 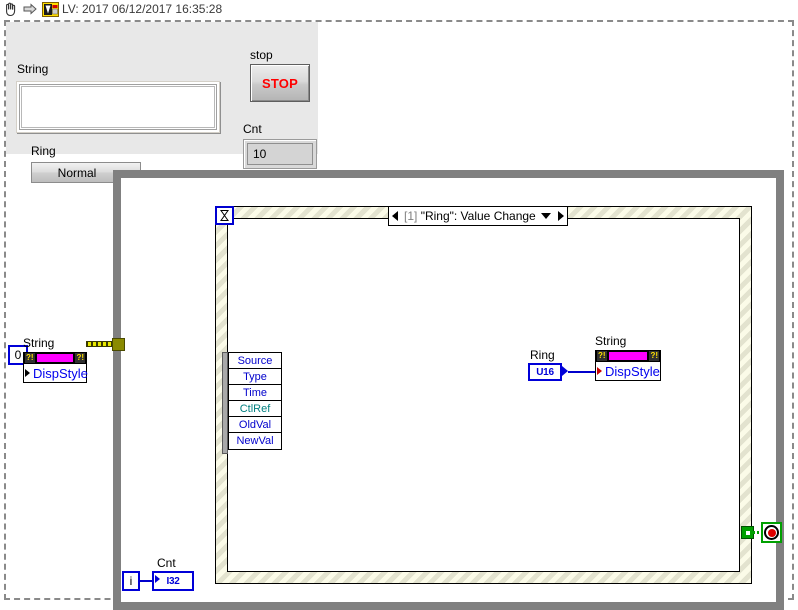 What do you see at coordinates (395, 216) in the screenshot?
I see `event-prev-case-button` at bounding box center [395, 216].